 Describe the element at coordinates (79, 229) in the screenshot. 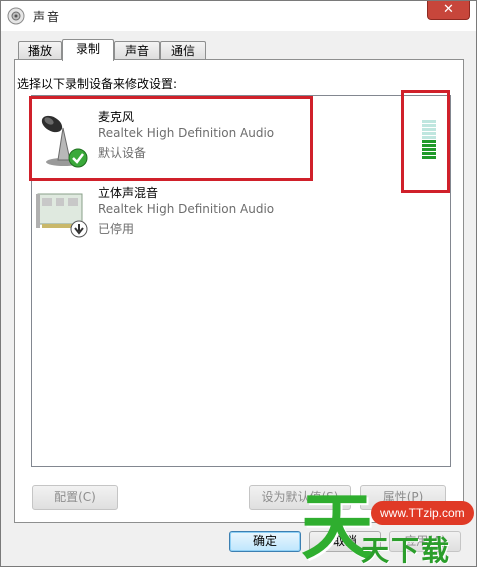

I see `disabled-arrow-icon` at that location.